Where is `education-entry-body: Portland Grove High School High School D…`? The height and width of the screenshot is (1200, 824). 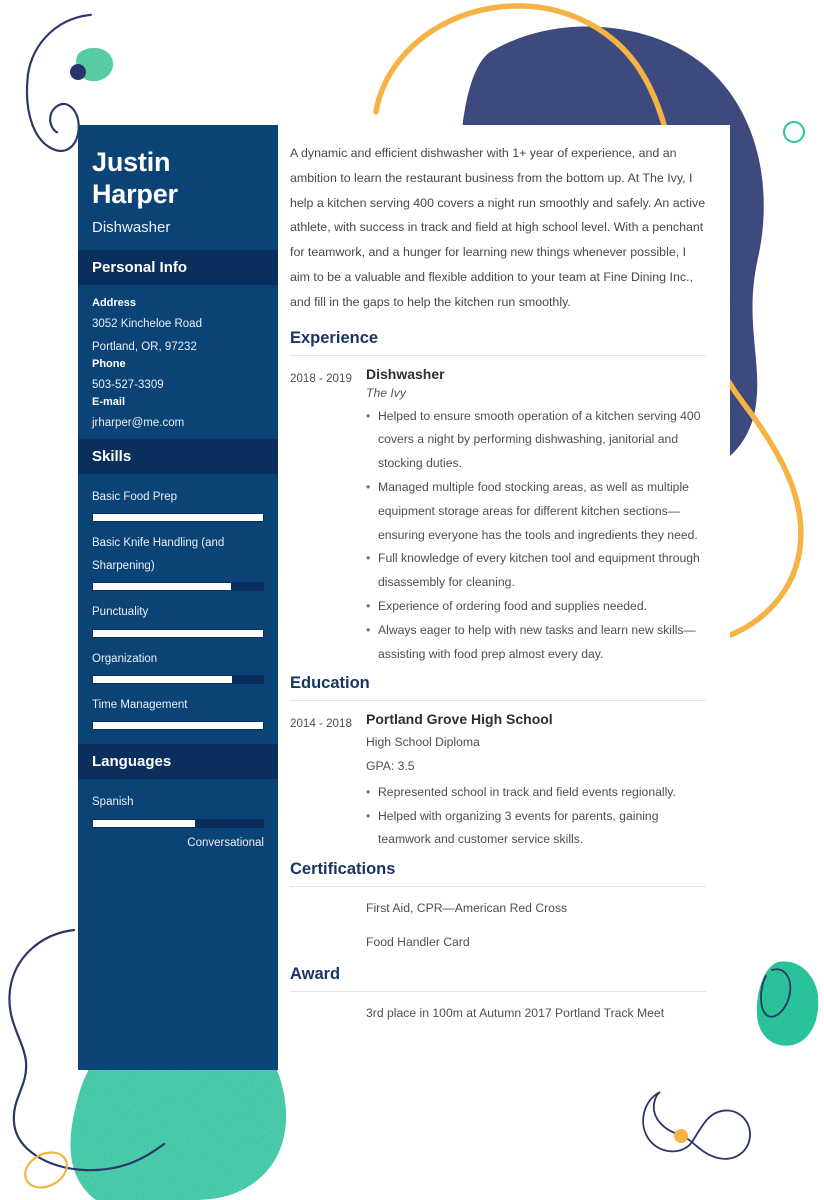
education-entry-body: Portland Grove High School High School D… is located at coordinates (536, 781).